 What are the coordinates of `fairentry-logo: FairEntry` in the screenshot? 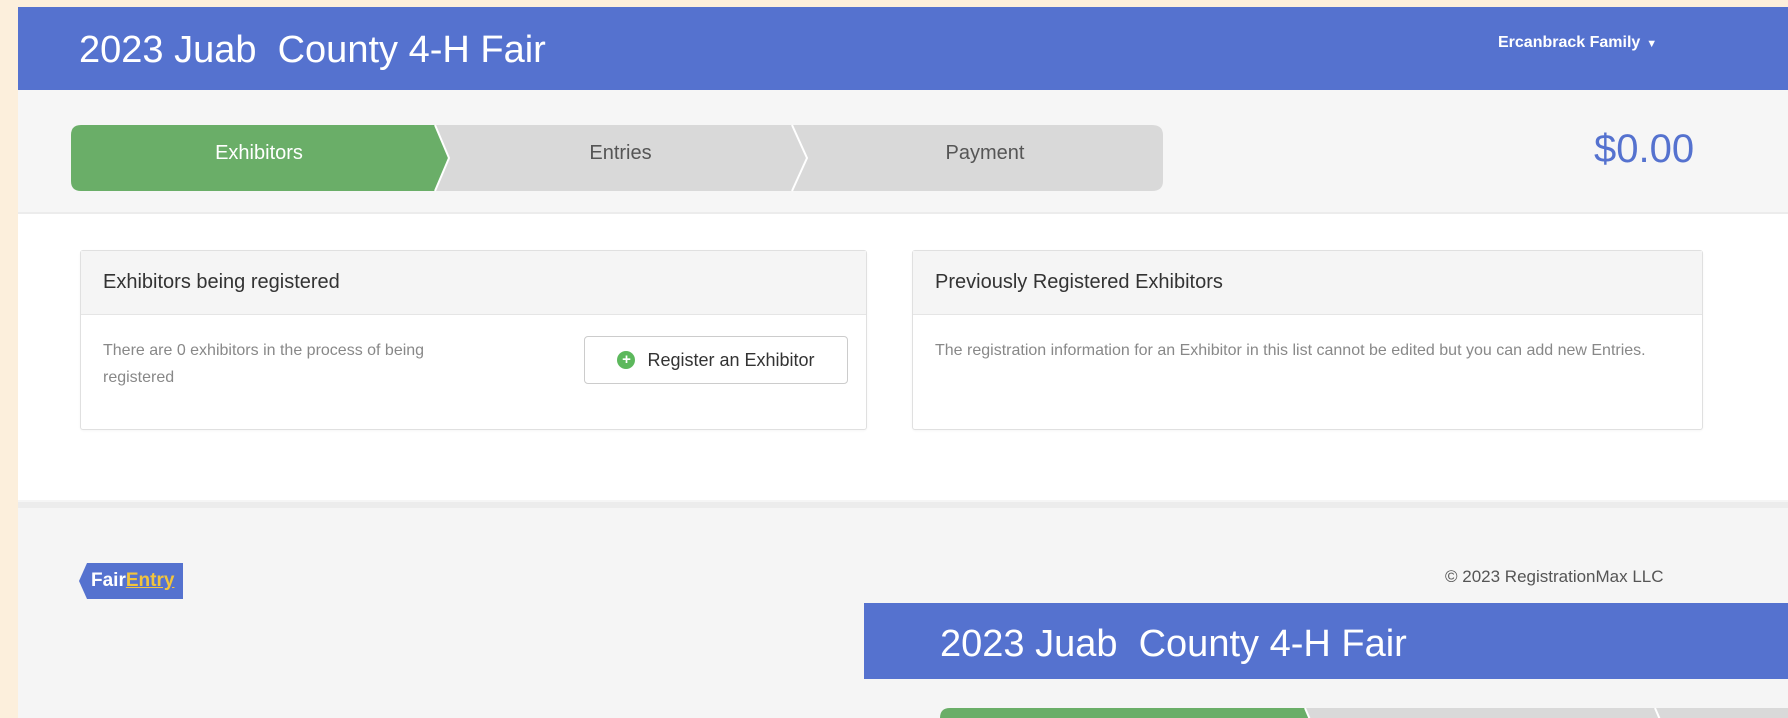 It's located at (131, 581).